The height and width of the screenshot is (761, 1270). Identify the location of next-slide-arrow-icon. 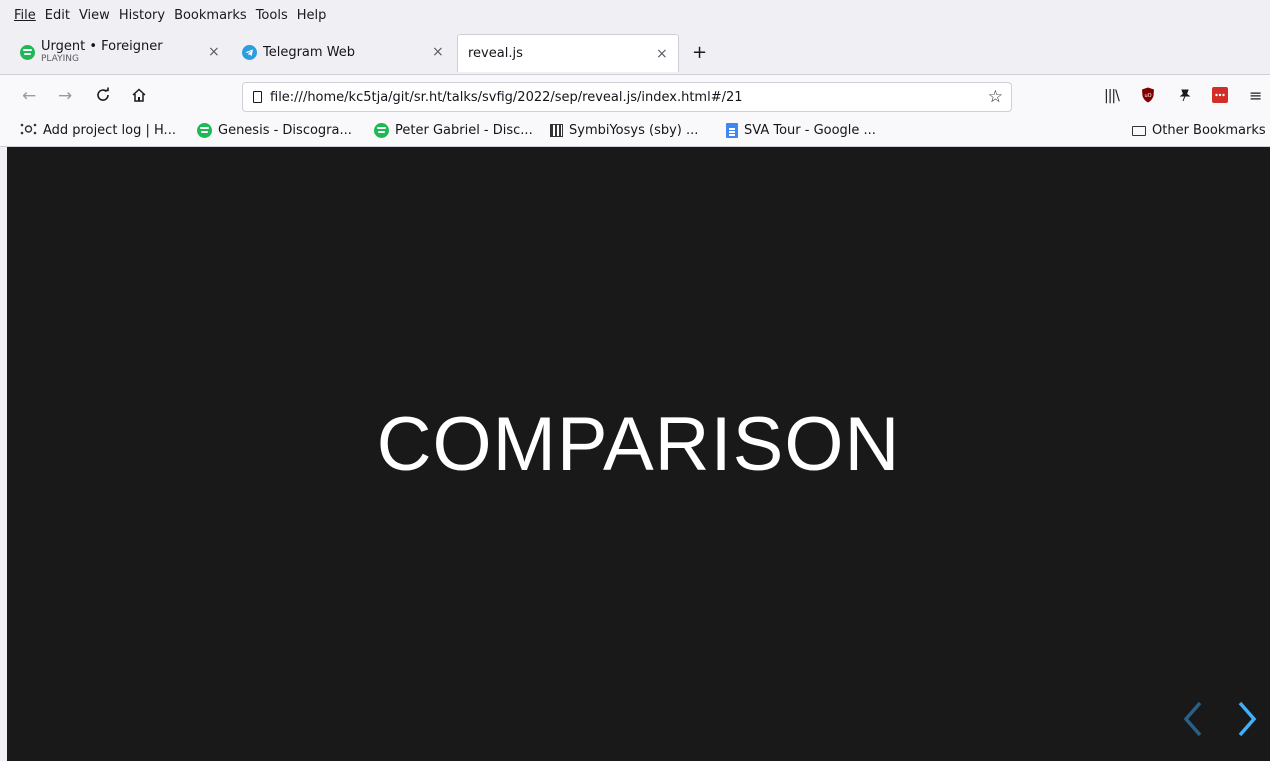
(1247, 719).